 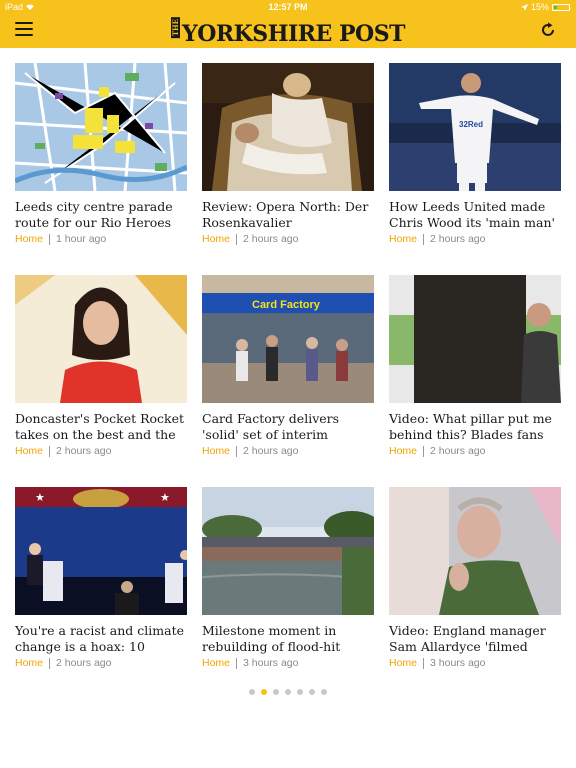 What do you see at coordinates (539, 7) in the screenshot?
I see `battery-percent: 15%` at bounding box center [539, 7].